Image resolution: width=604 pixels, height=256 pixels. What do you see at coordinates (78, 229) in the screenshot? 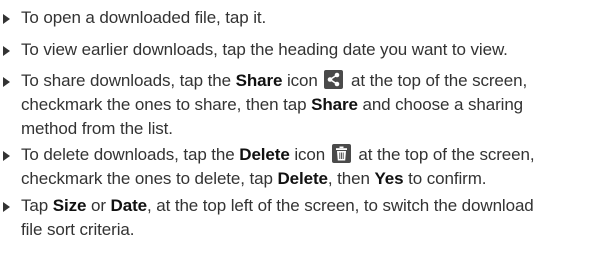
I see `item-text-part: file sort criteria.` at bounding box center [78, 229].